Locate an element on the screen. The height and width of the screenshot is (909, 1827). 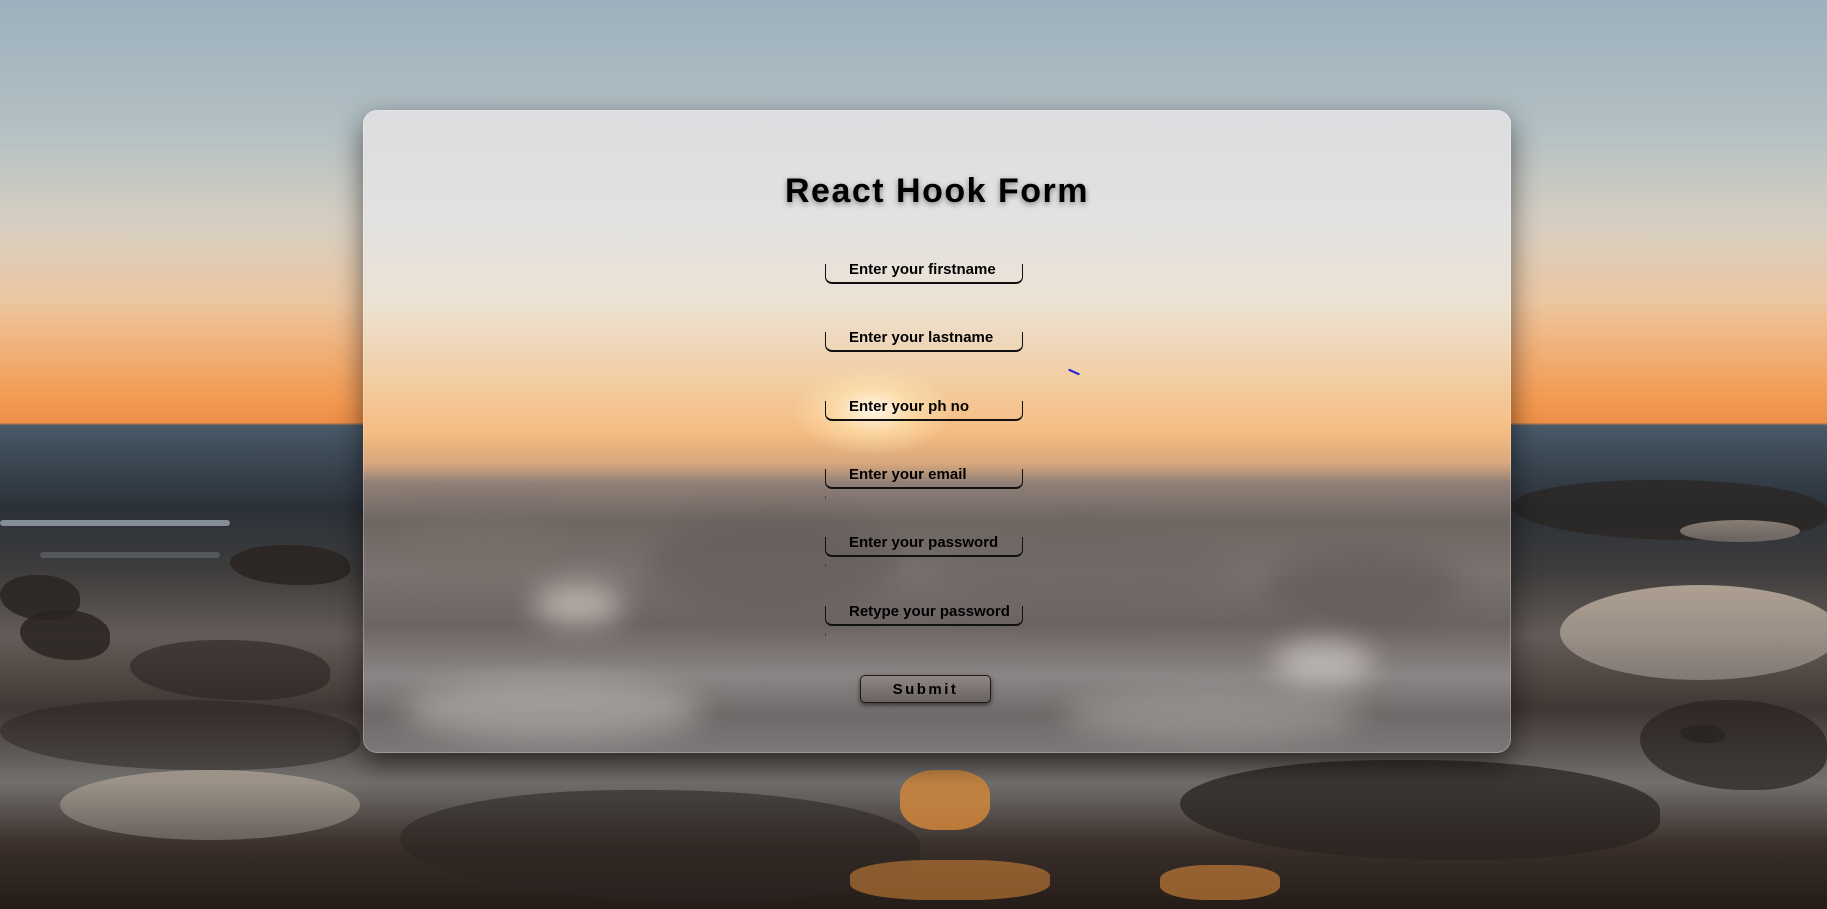
retype-password-field: Retype your password is located at coordinates (924, 614).